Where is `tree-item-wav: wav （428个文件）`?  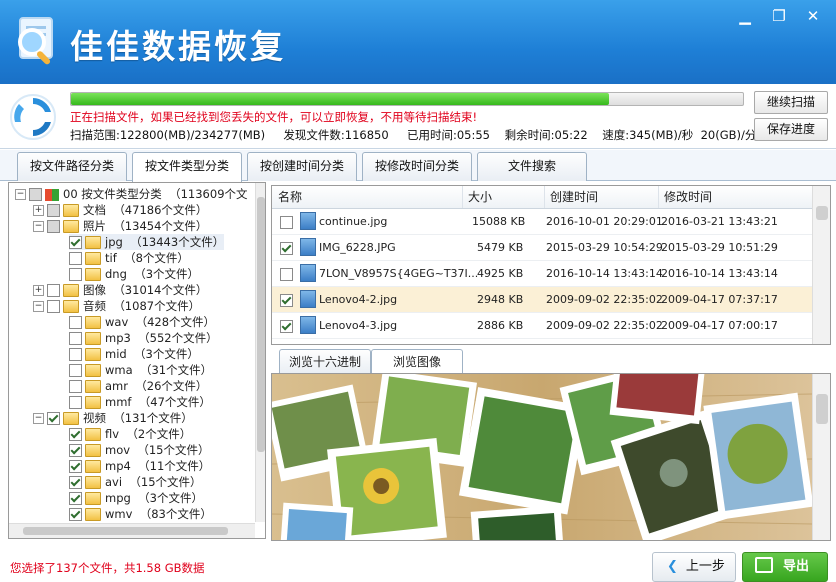
tree-item-wav: wav （428个文件） is located at coordinates (142, 322).